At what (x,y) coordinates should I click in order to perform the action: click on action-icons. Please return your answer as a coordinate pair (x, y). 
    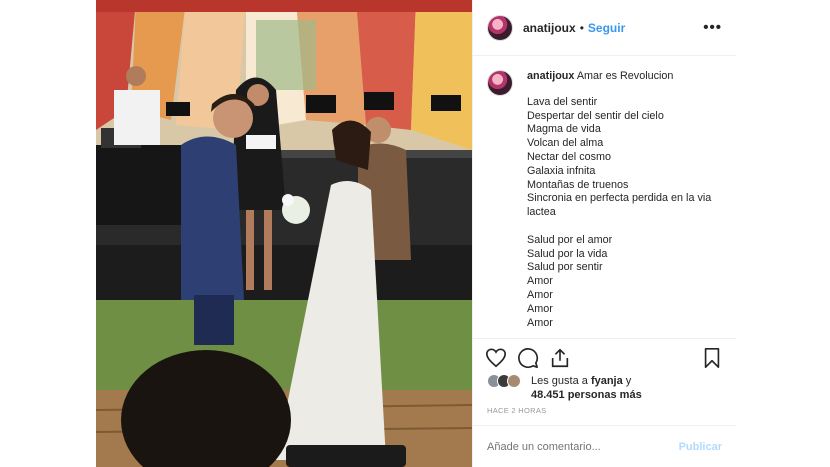
    Looking at the image, I should click on (603, 359).